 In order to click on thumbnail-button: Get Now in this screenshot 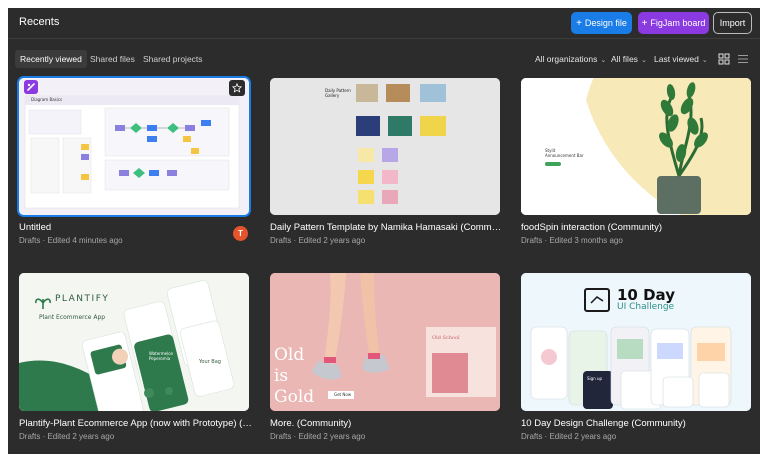, I will do `click(343, 394)`.